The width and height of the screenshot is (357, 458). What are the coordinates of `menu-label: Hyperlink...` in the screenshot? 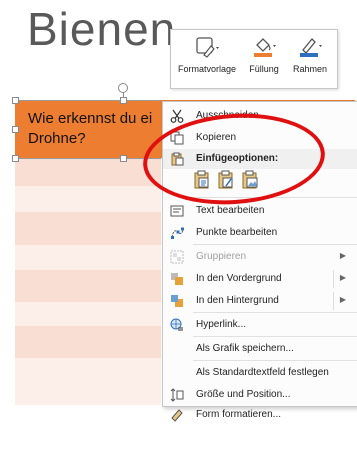 It's located at (221, 324).